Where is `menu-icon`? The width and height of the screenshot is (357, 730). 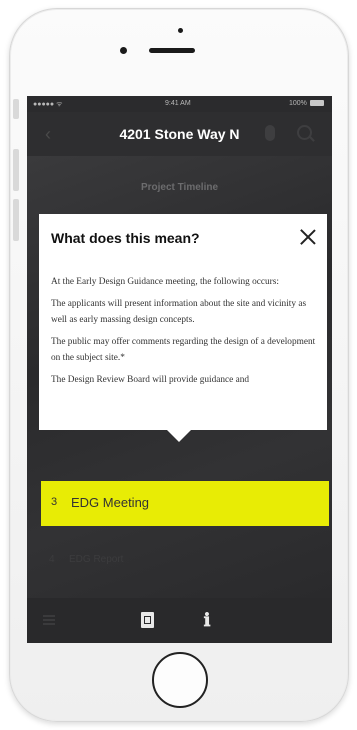
menu-icon is located at coordinates (49, 616).